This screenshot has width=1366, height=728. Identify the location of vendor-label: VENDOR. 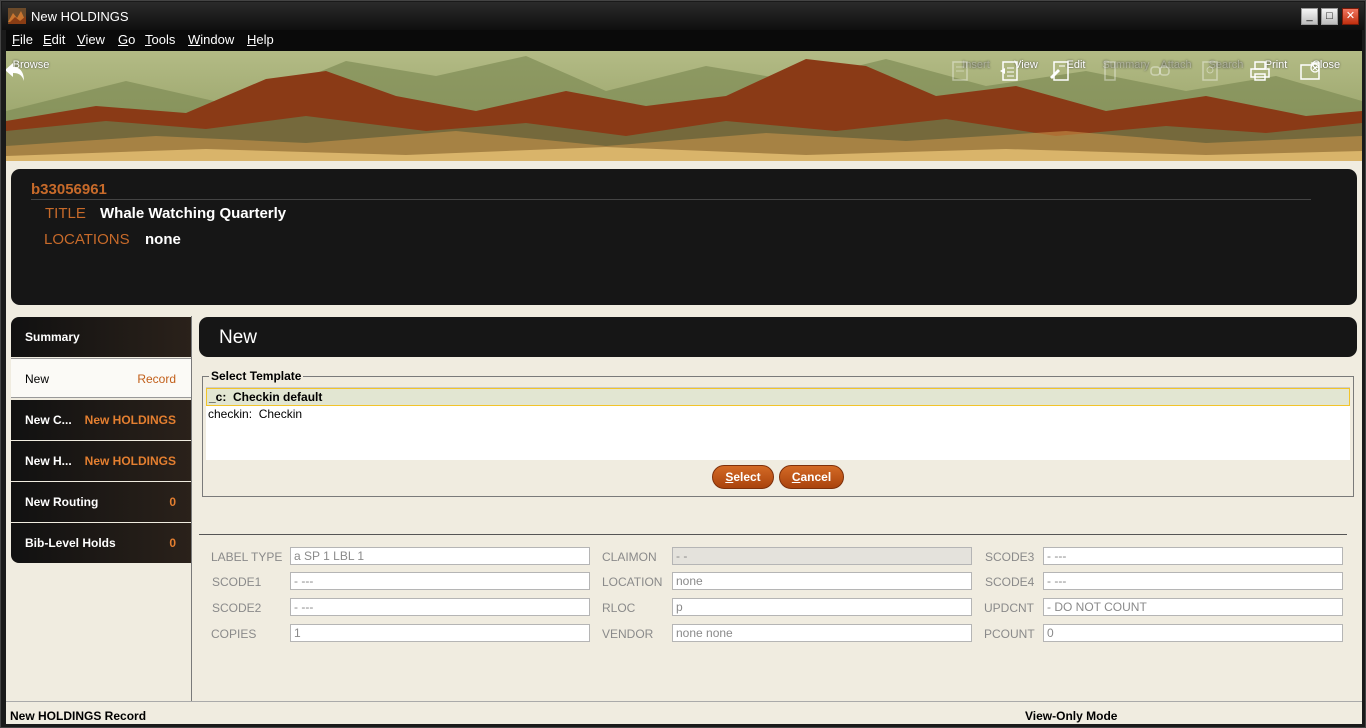
(628, 634).